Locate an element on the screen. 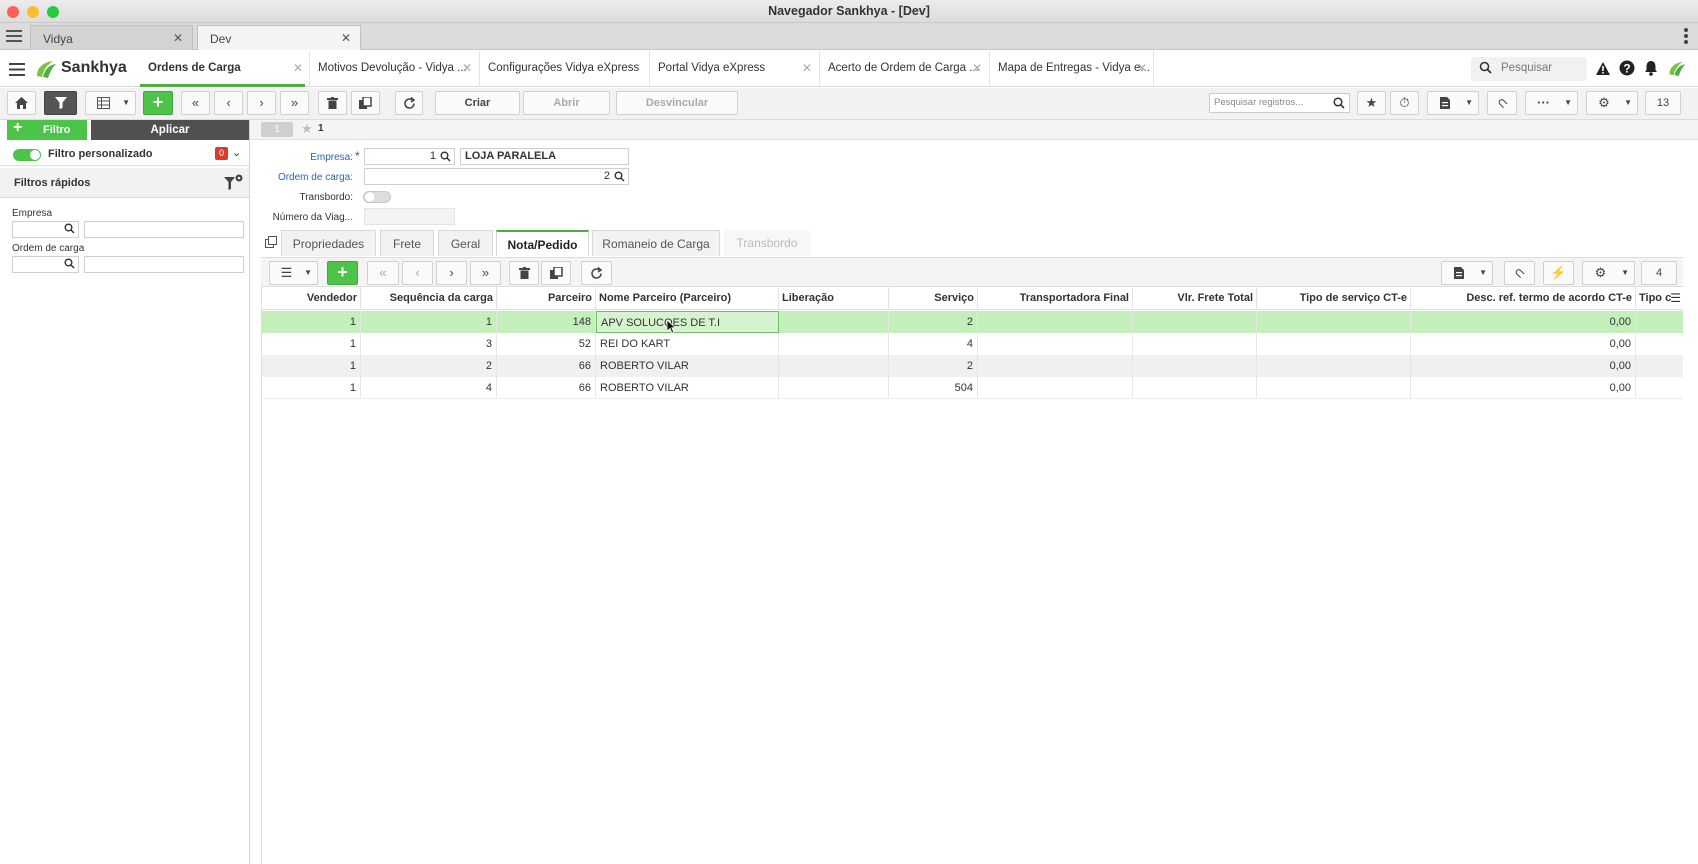 Image resolution: width=1698 pixels, height=864 pixels. table-row: 1 4 66 ROBERTO VILAR 504 0,00 is located at coordinates (972, 388).